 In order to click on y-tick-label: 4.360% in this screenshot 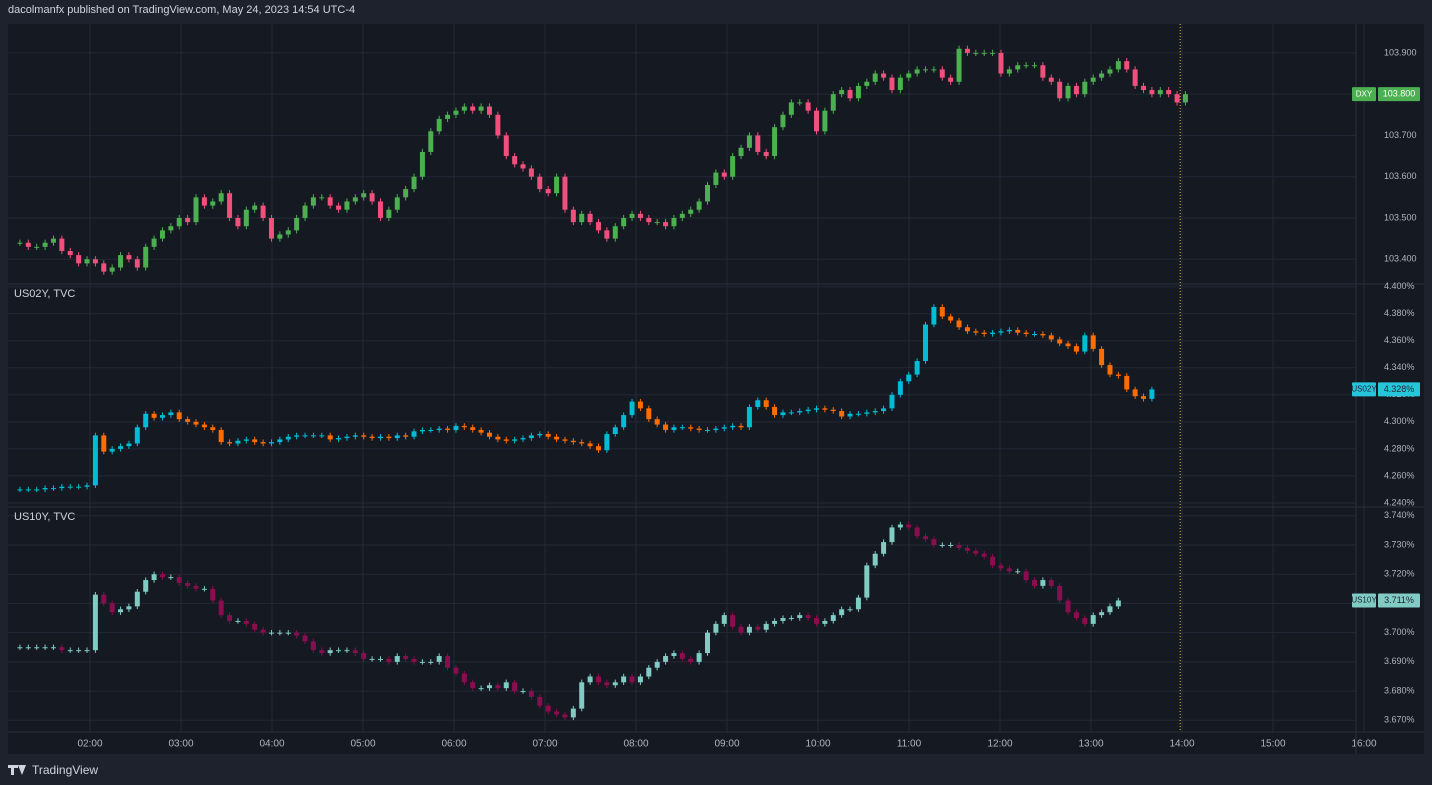, I will do `click(1399, 340)`.